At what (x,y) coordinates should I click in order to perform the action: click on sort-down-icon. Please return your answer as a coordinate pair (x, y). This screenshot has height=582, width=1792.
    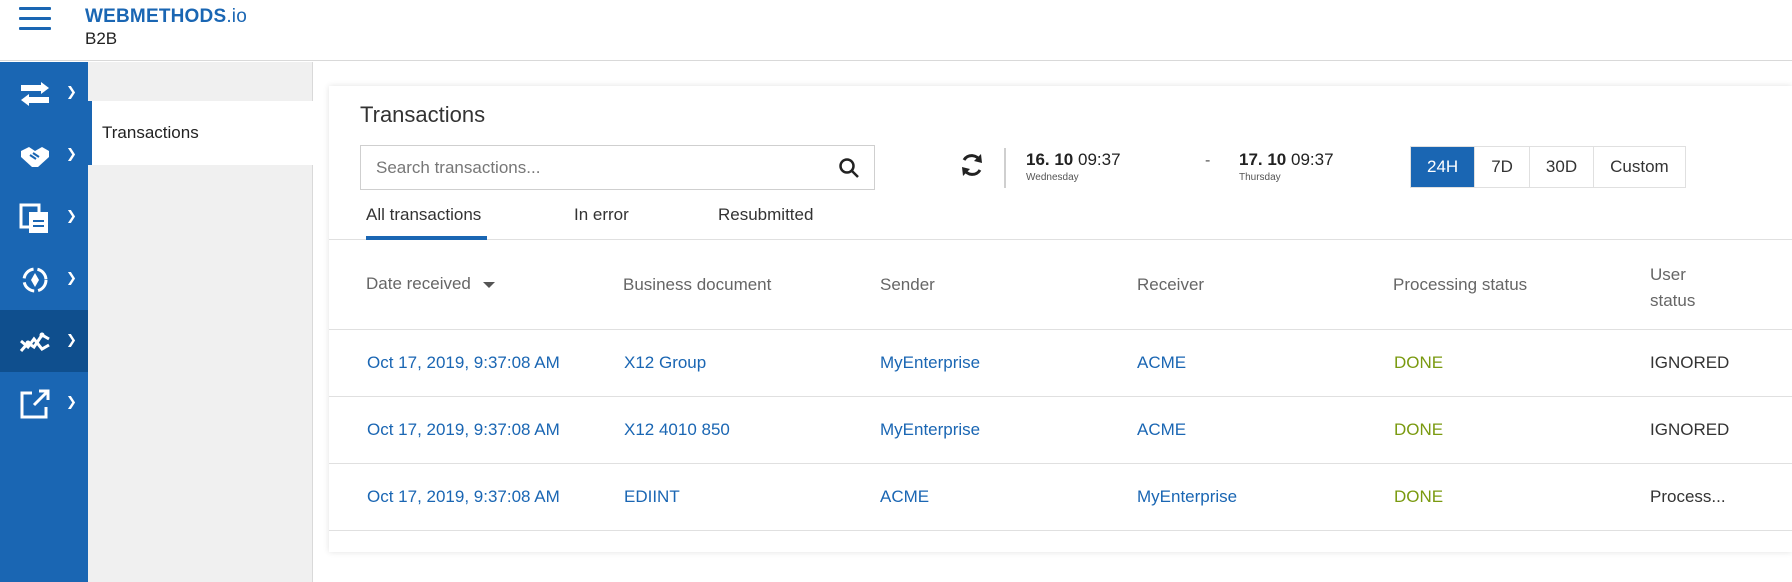
    Looking at the image, I should click on (488, 284).